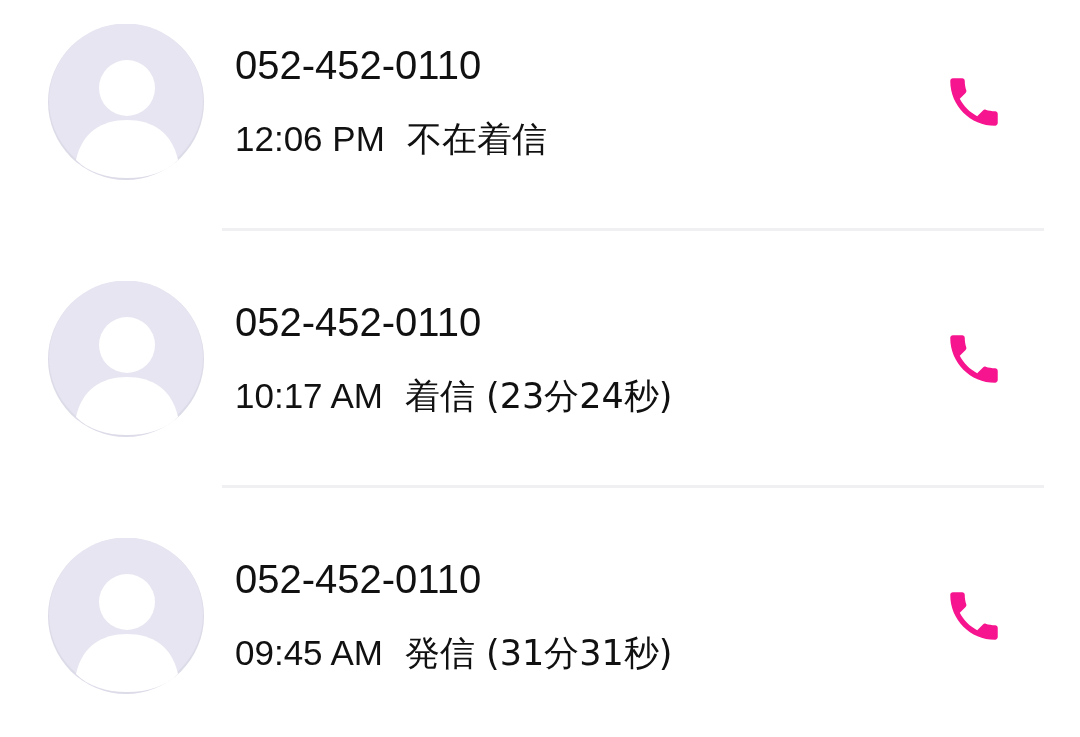 This screenshot has width=1080, height=737. What do you see at coordinates (309, 396) in the screenshot?
I see `call-time: 10:17 AM` at bounding box center [309, 396].